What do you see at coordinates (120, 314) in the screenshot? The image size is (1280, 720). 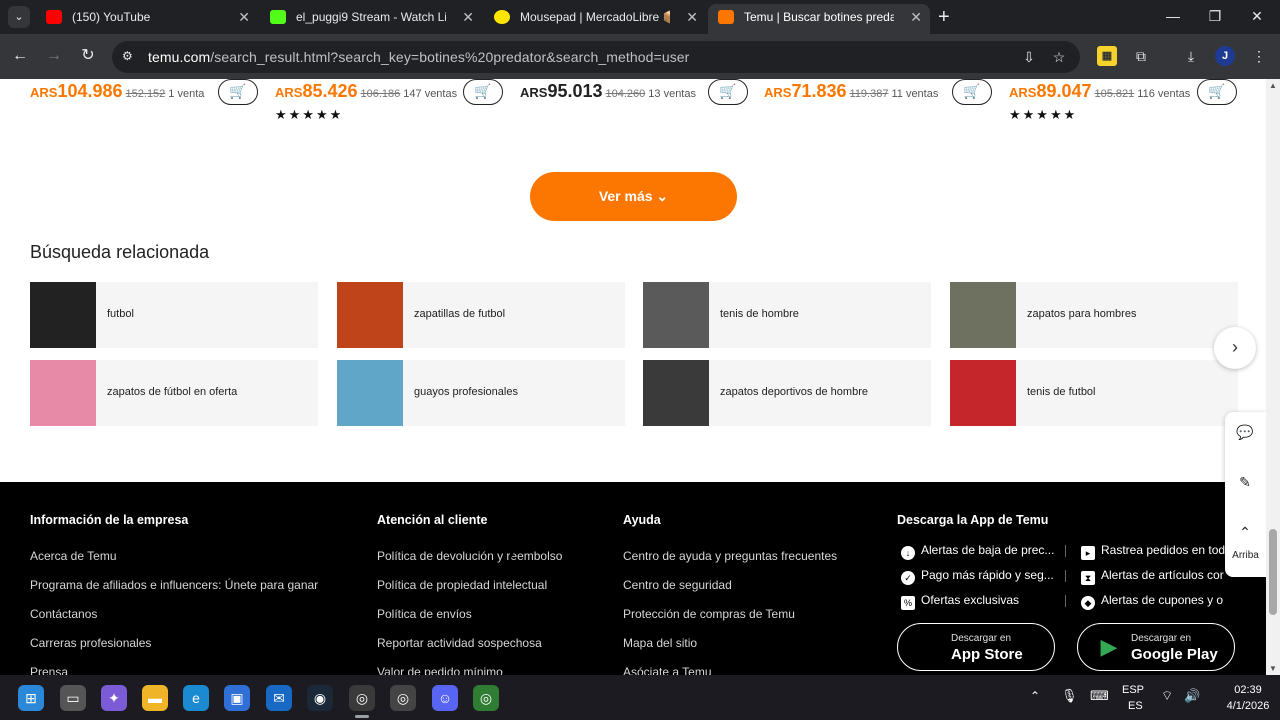 I see `related-search-label: futbol` at bounding box center [120, 314].